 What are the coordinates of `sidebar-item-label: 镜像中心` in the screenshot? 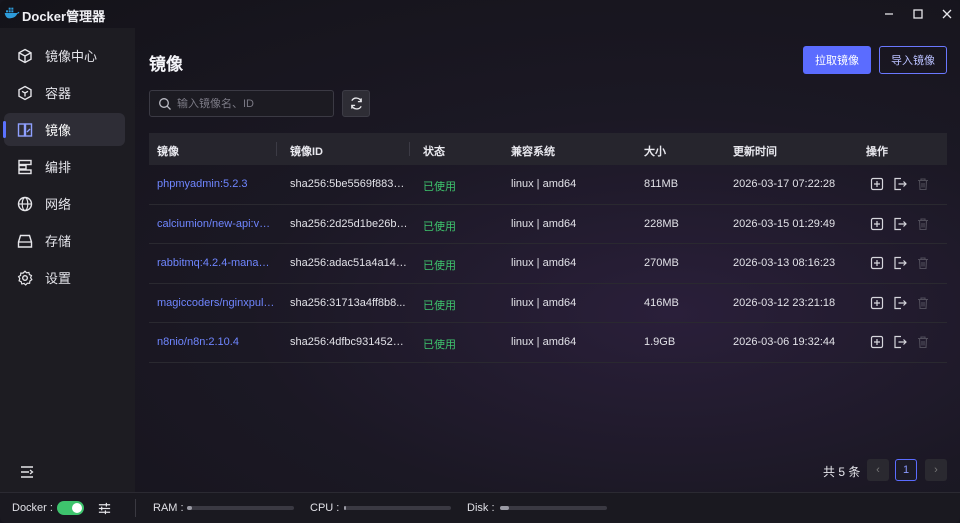 It's located at (71, 56).